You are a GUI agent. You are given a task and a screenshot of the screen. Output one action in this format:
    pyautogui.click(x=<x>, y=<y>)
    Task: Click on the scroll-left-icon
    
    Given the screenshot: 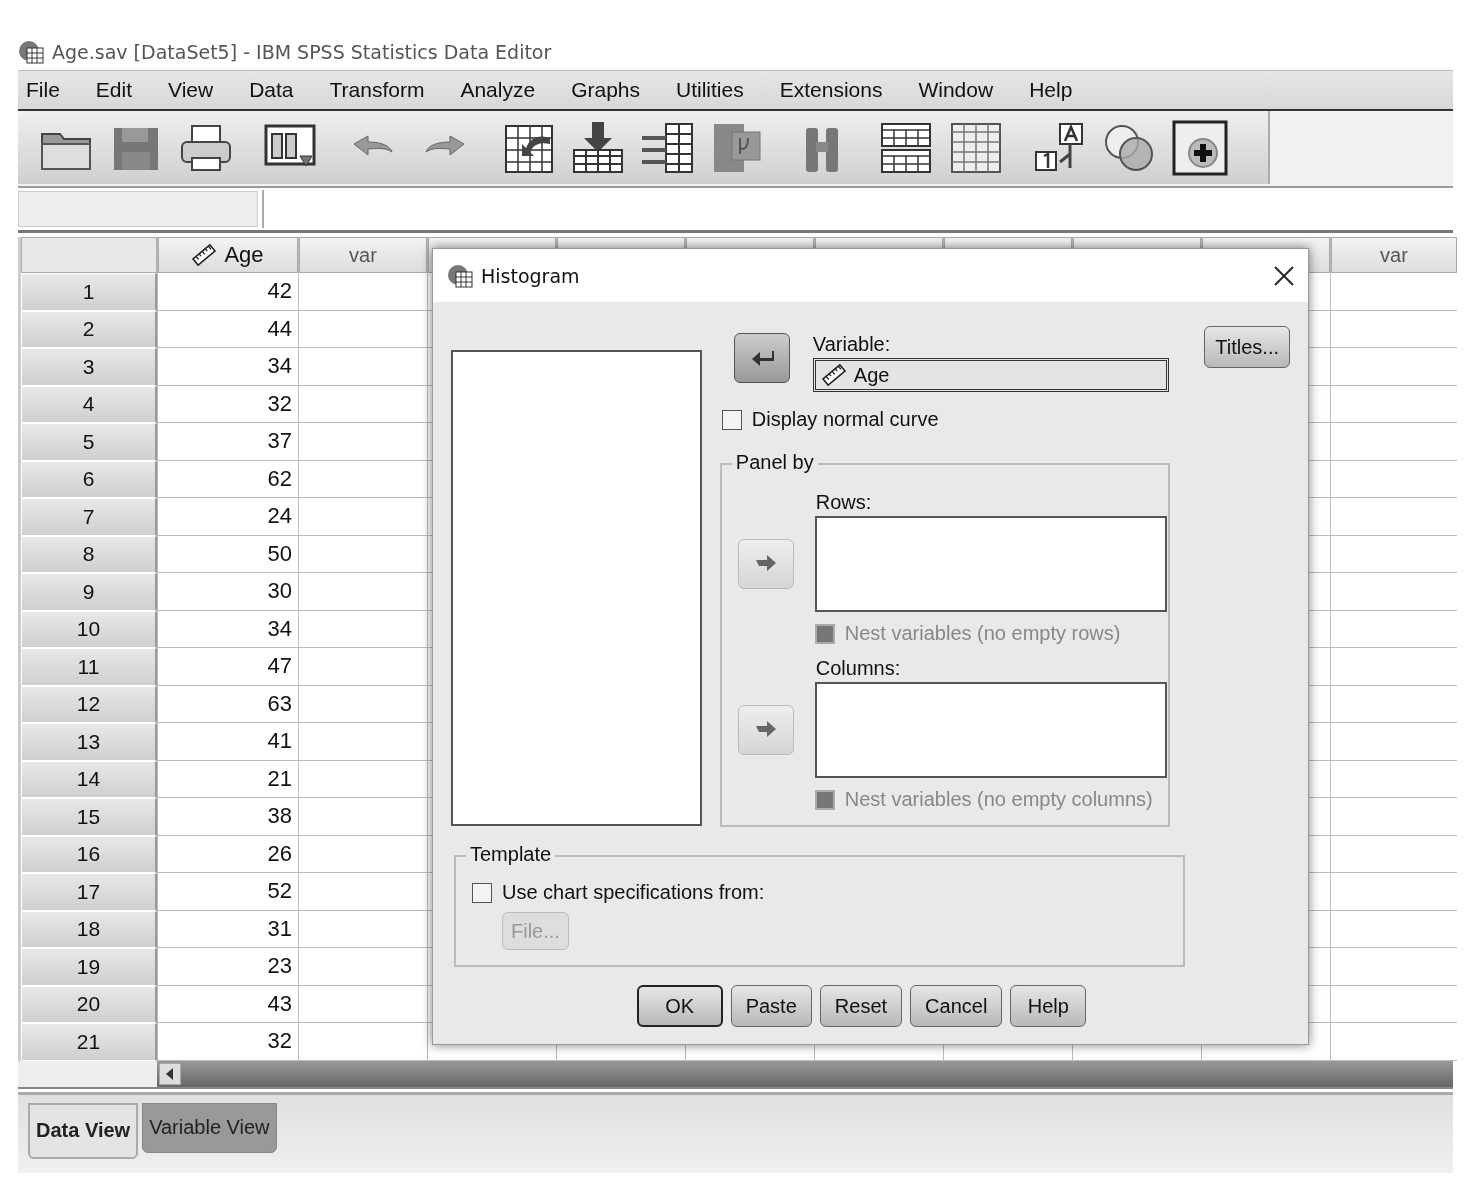 What is the action you would take?
    pyautogui.click(x=170, y=1073)
    